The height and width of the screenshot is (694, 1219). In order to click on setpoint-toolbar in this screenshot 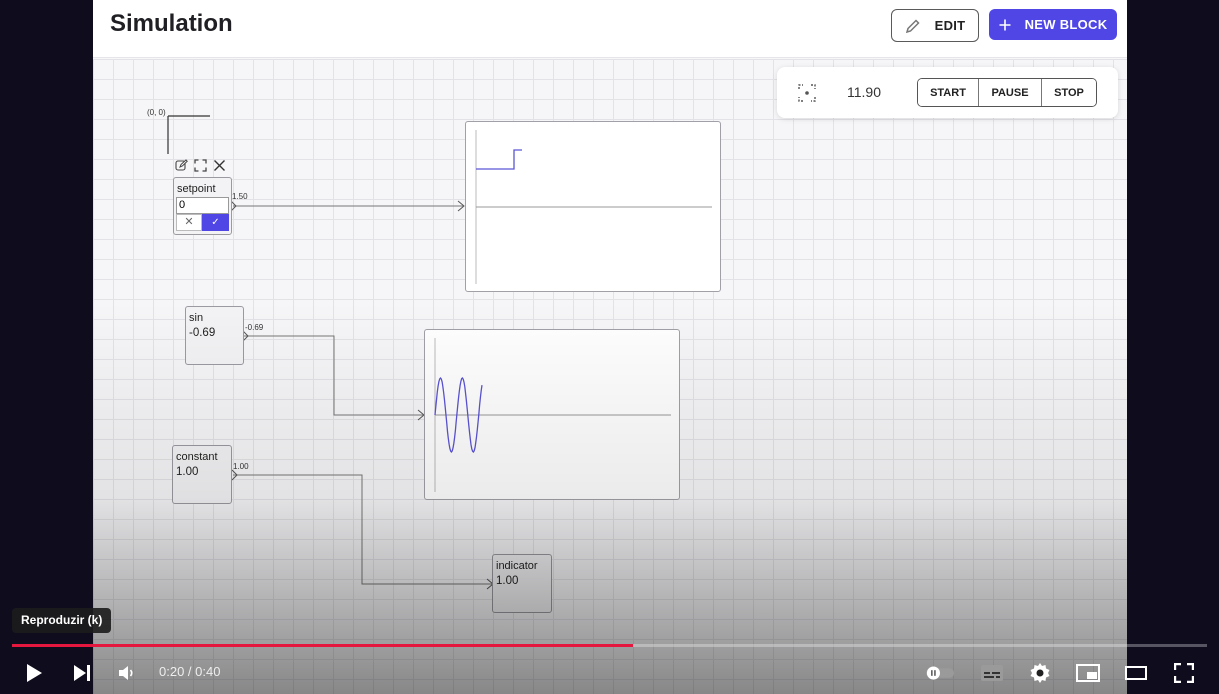, I will do `click(200, 165)`.